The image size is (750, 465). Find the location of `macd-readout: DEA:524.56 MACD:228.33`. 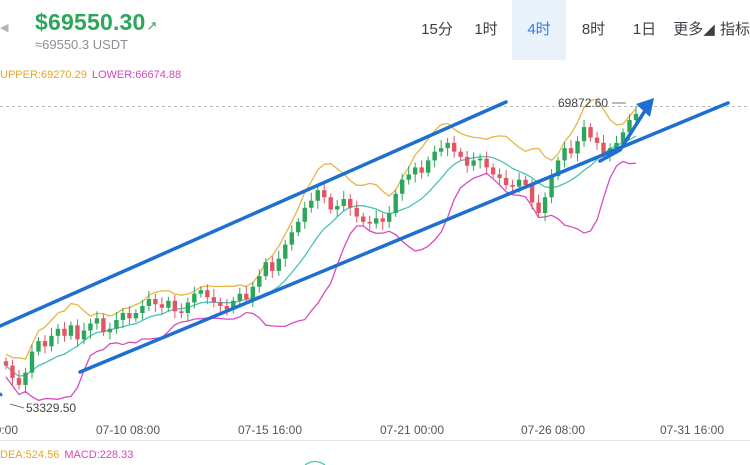

macd-readout: DEA:524.56 MACD:228.33 is located at coordinates (66, 455).